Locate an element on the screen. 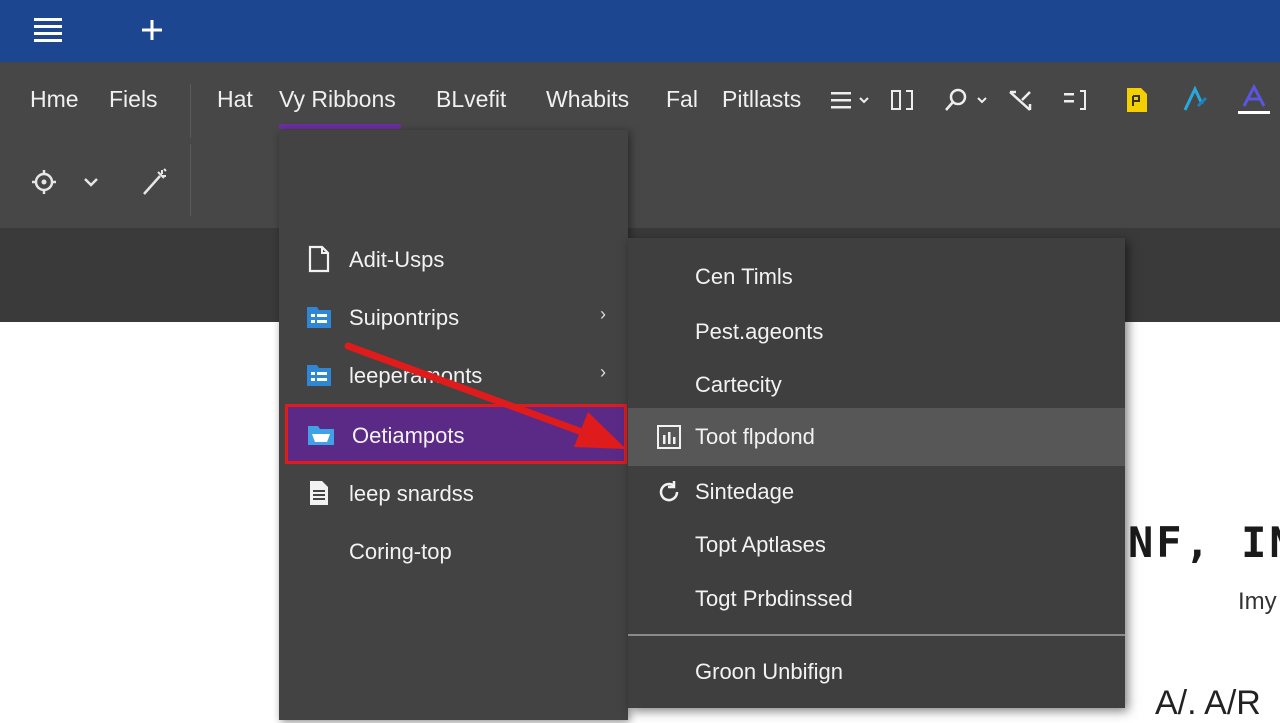 This screenshot has width=1280, height=723. document-heading: NF, IN is located at coordinates (1204, 542).